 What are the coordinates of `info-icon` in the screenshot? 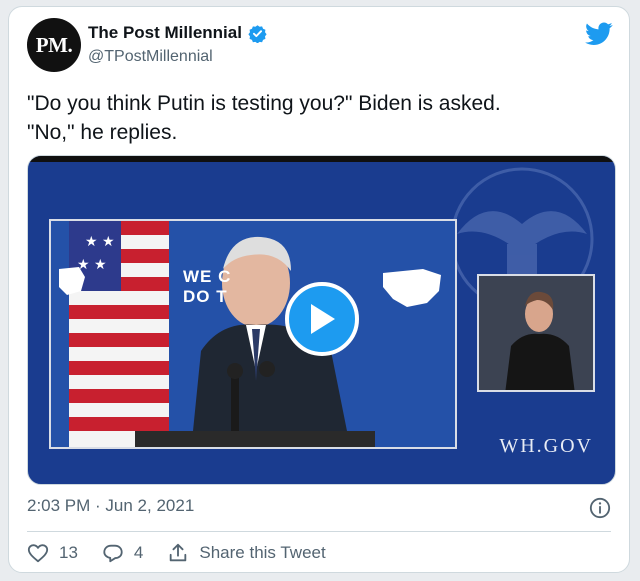 It's located at (600, 508).